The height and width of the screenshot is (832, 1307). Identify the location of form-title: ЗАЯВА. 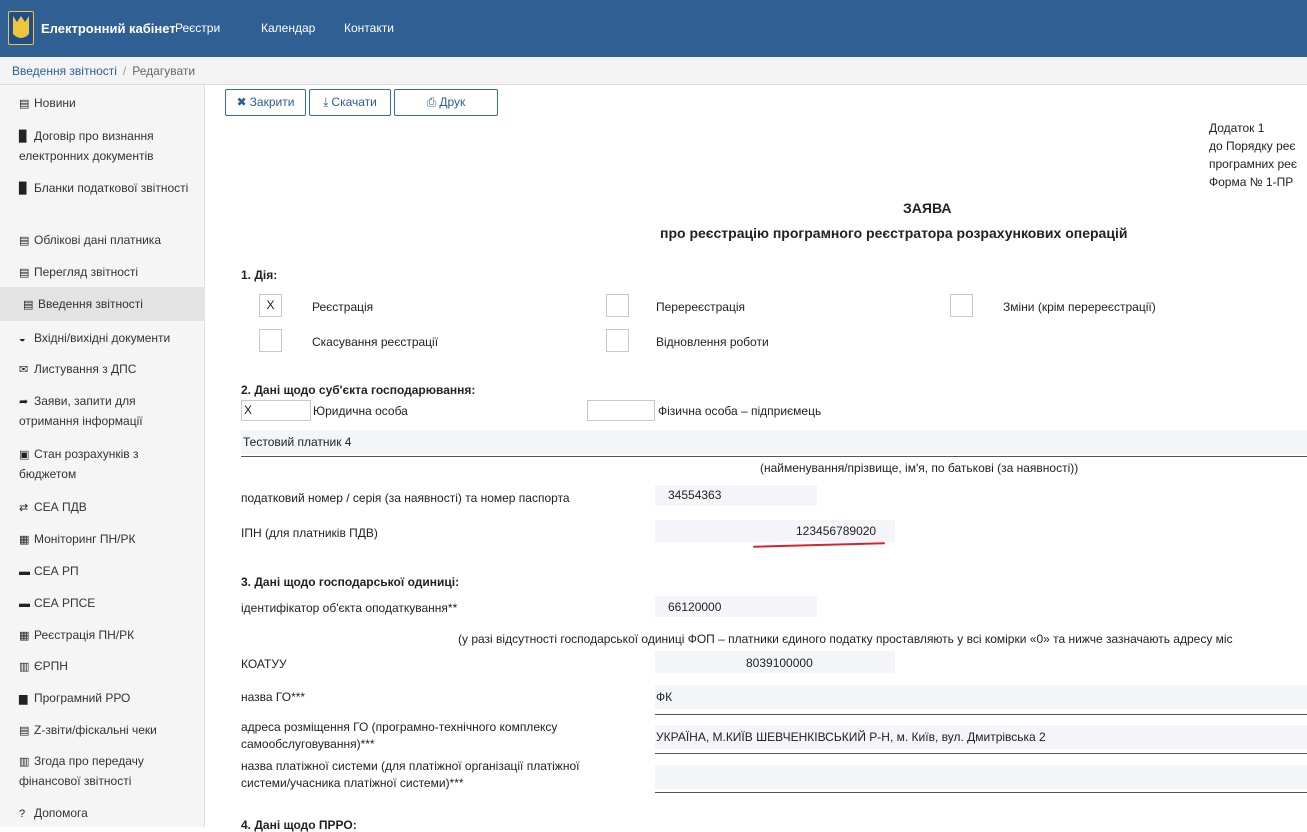
(927, 208).